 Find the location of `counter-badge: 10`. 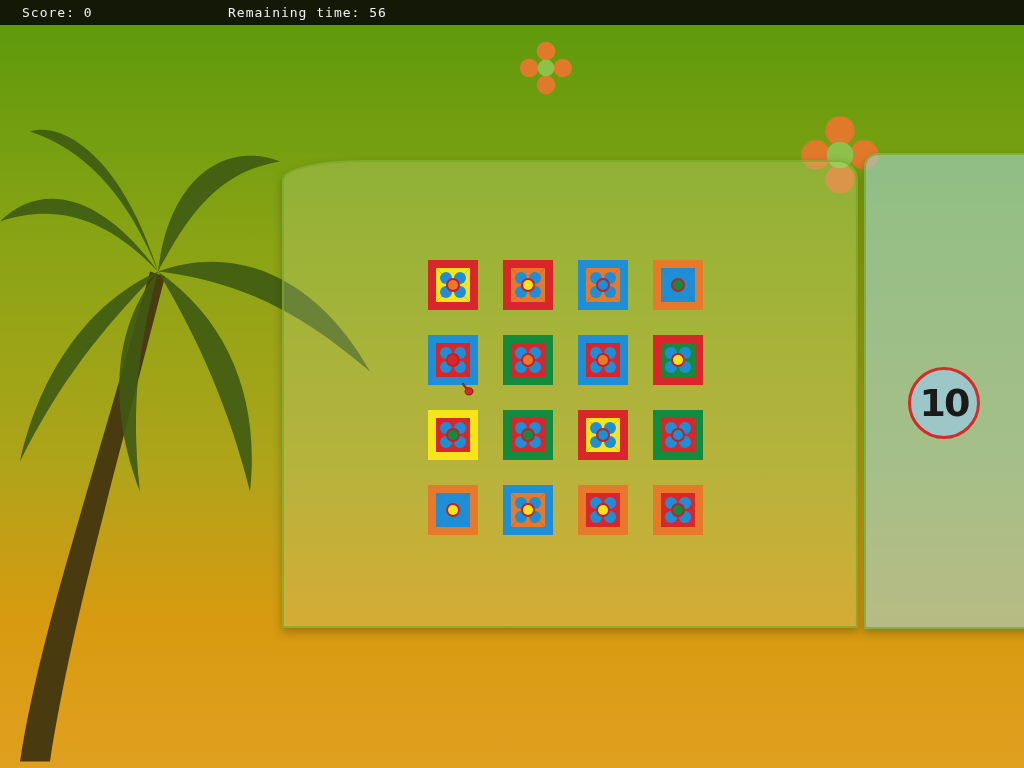

counter-badge: 10 is located at coordinates (944, 403).